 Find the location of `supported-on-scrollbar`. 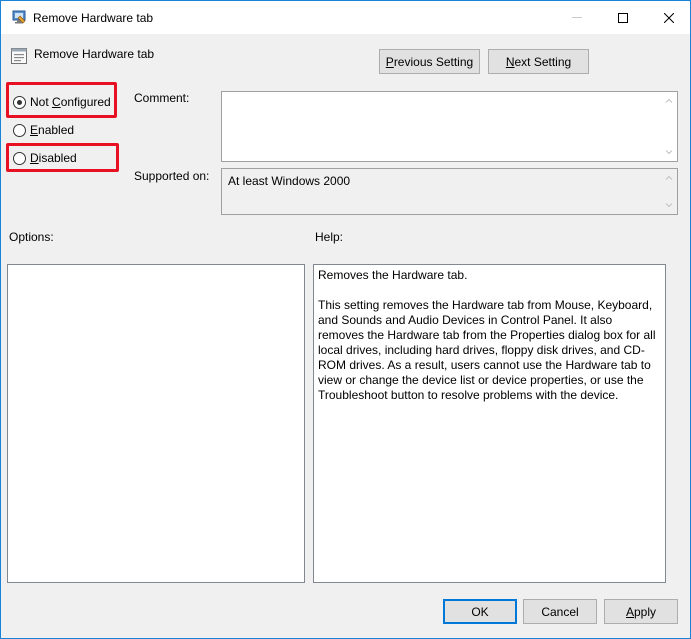

supported-on-scrollbar is located at coordinates (669, 191).